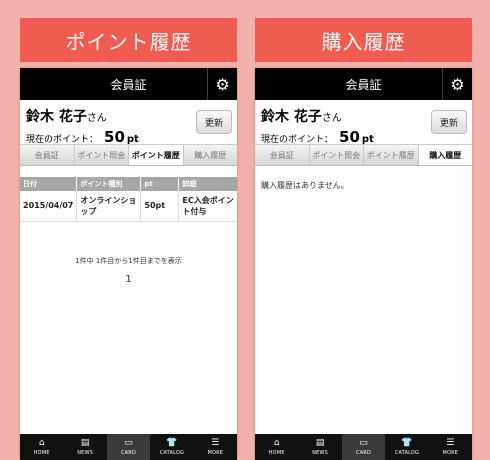  I want to click on table-header-row: 日付 ポイント種別 pt 詳細, so click(128, 184).